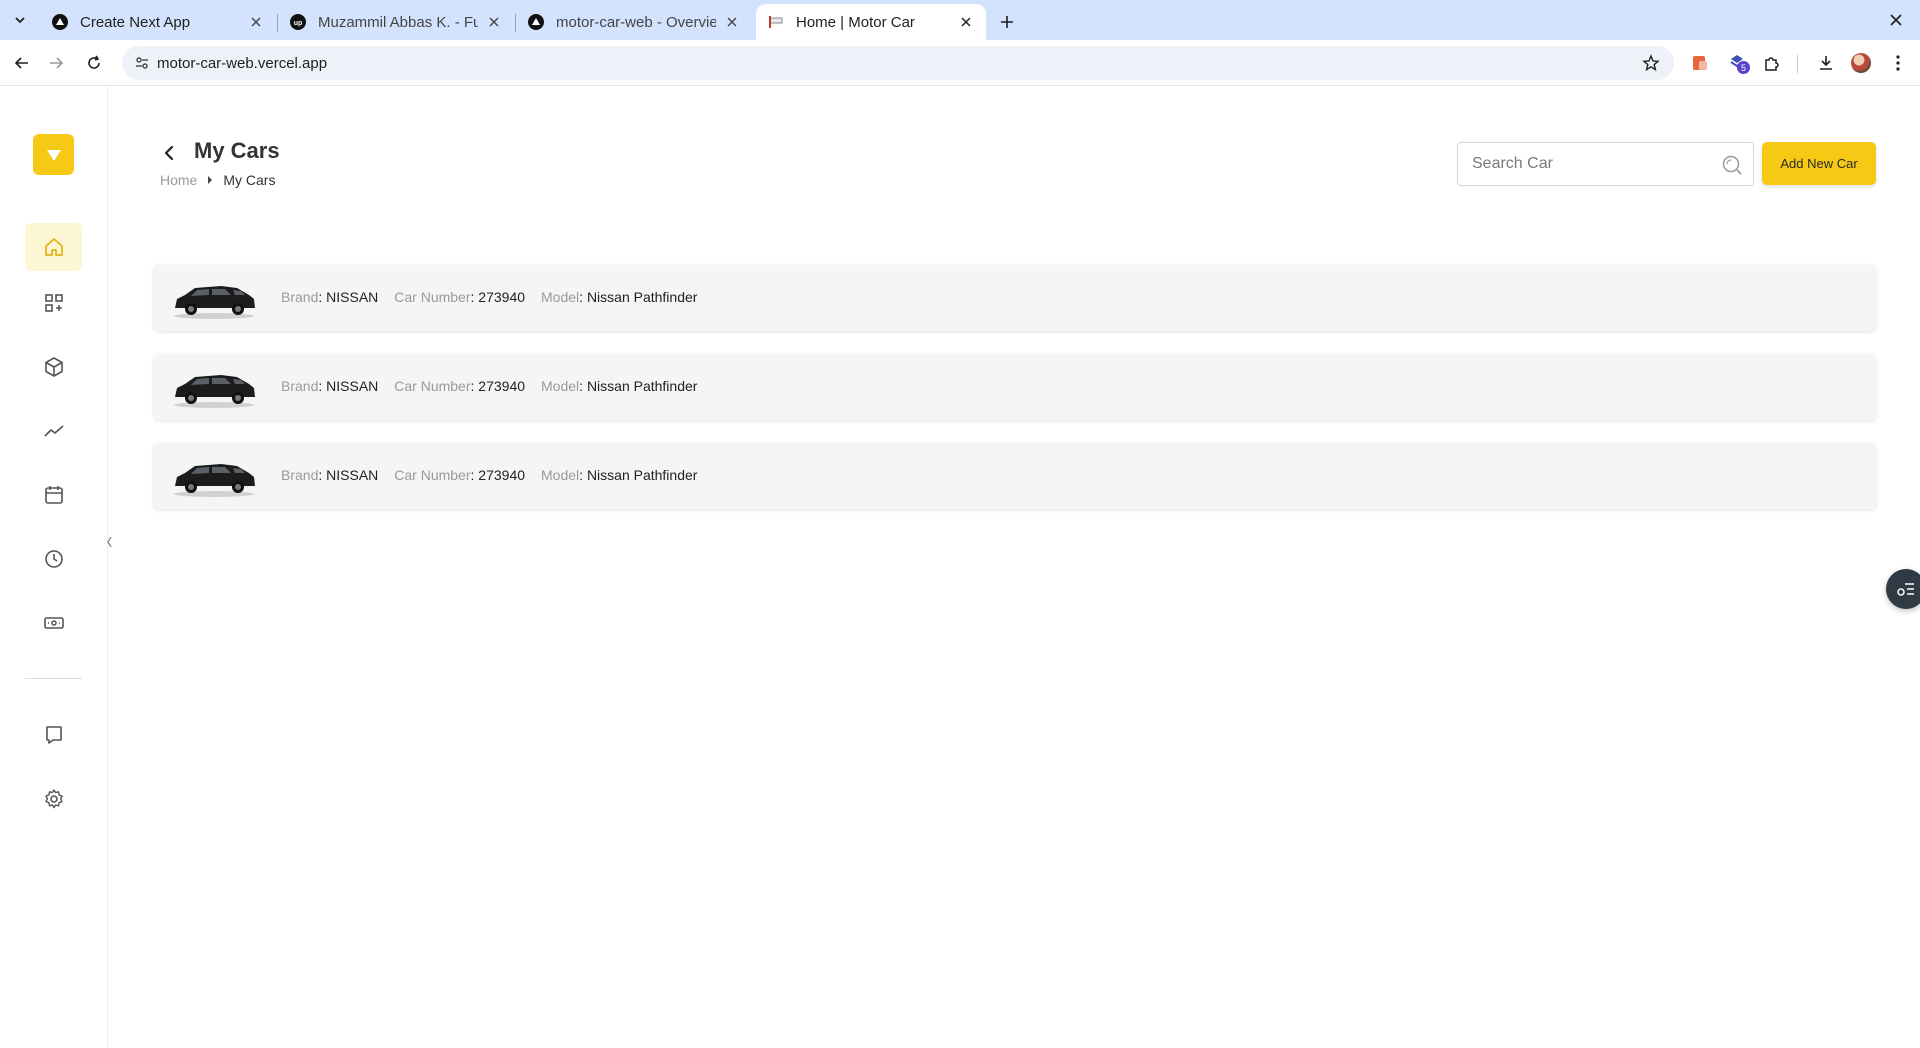 This screenshot has height=1048, width=1920. Describe the element at coordinates (249, 180) in the screenshot. I see `breadcrumb-current: My Cars` at that location.